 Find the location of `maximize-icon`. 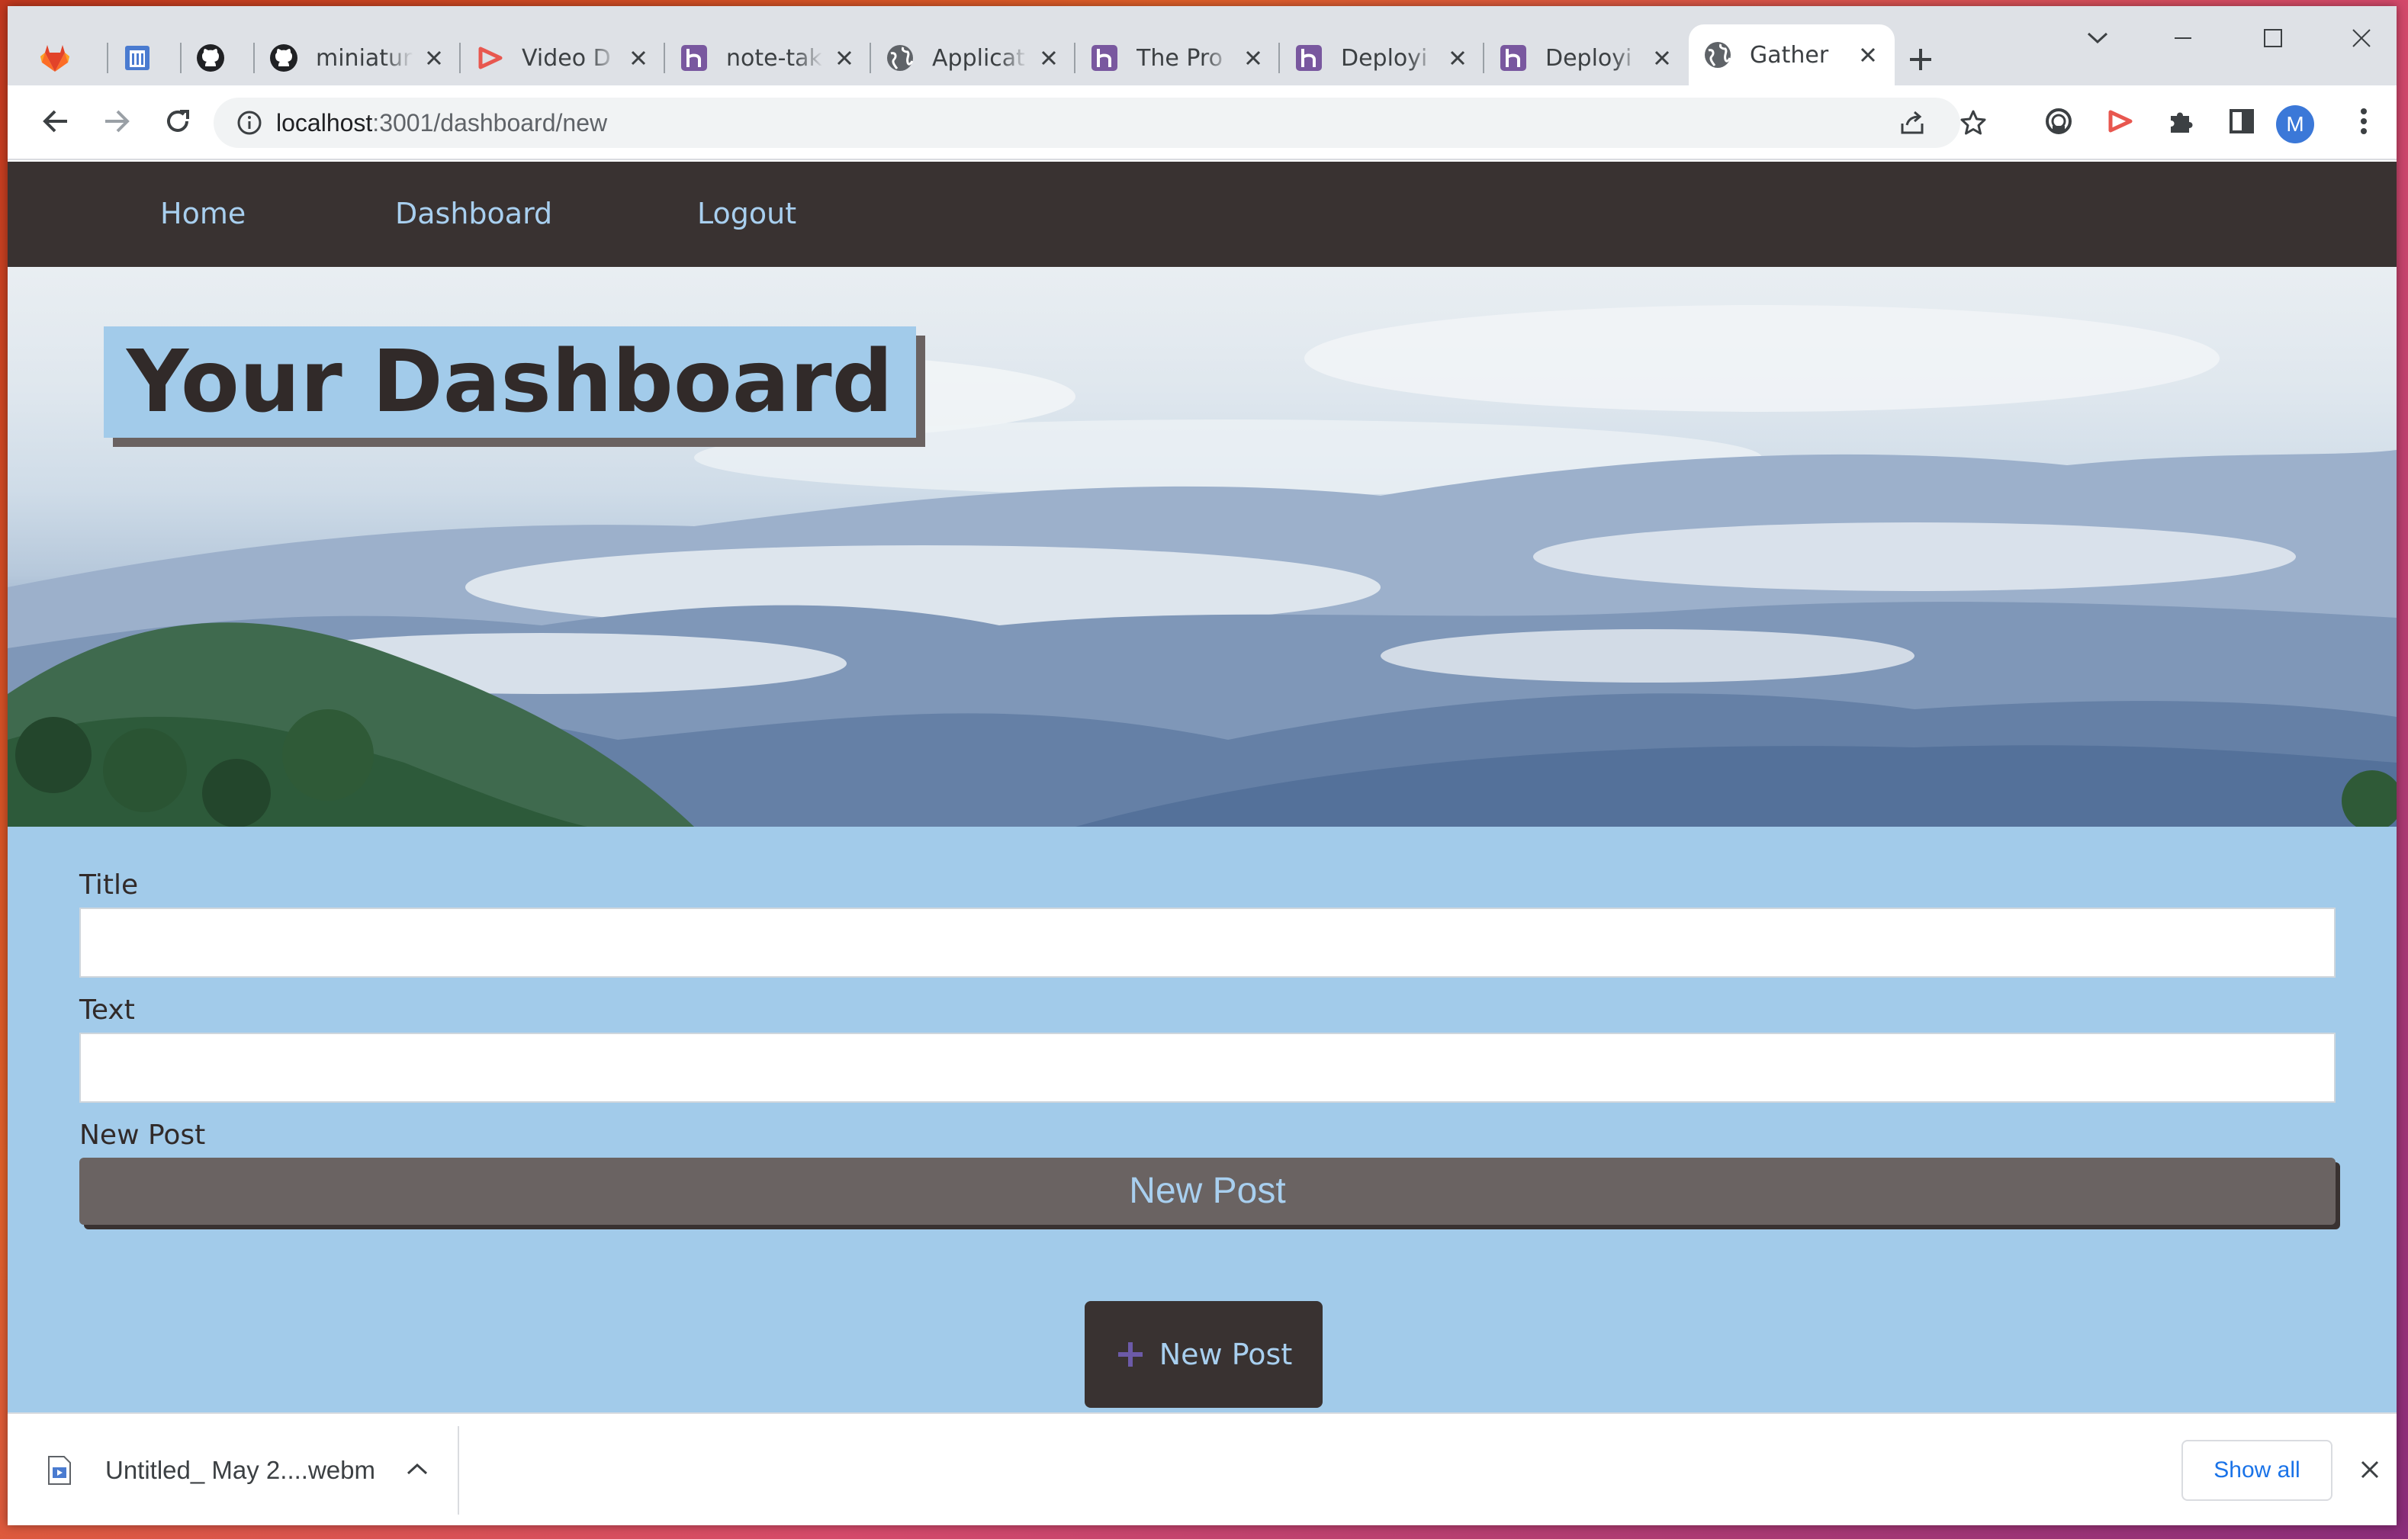

maximize-icon is located at coordinates (2273, 39).